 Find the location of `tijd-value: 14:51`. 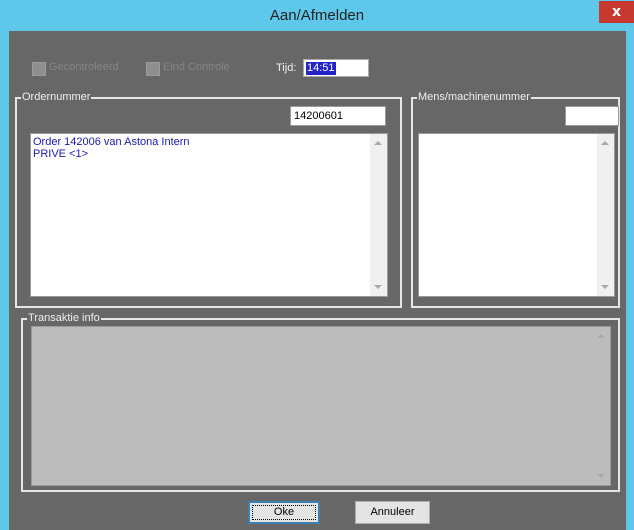

tijd-value: 14:51 is located at coordinates (321, 68).